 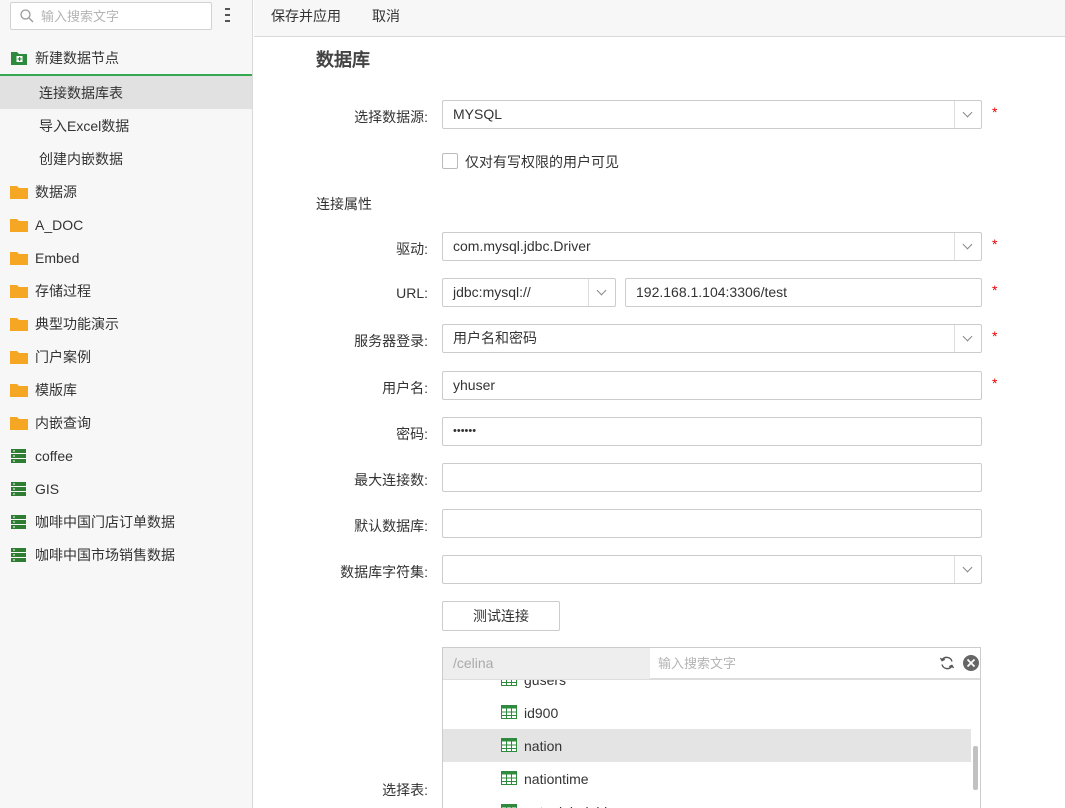 What do you see at coordinates (707, 688) in the screenshot?
I see `table-list-item: gusers` at bounding box center [707, 688].